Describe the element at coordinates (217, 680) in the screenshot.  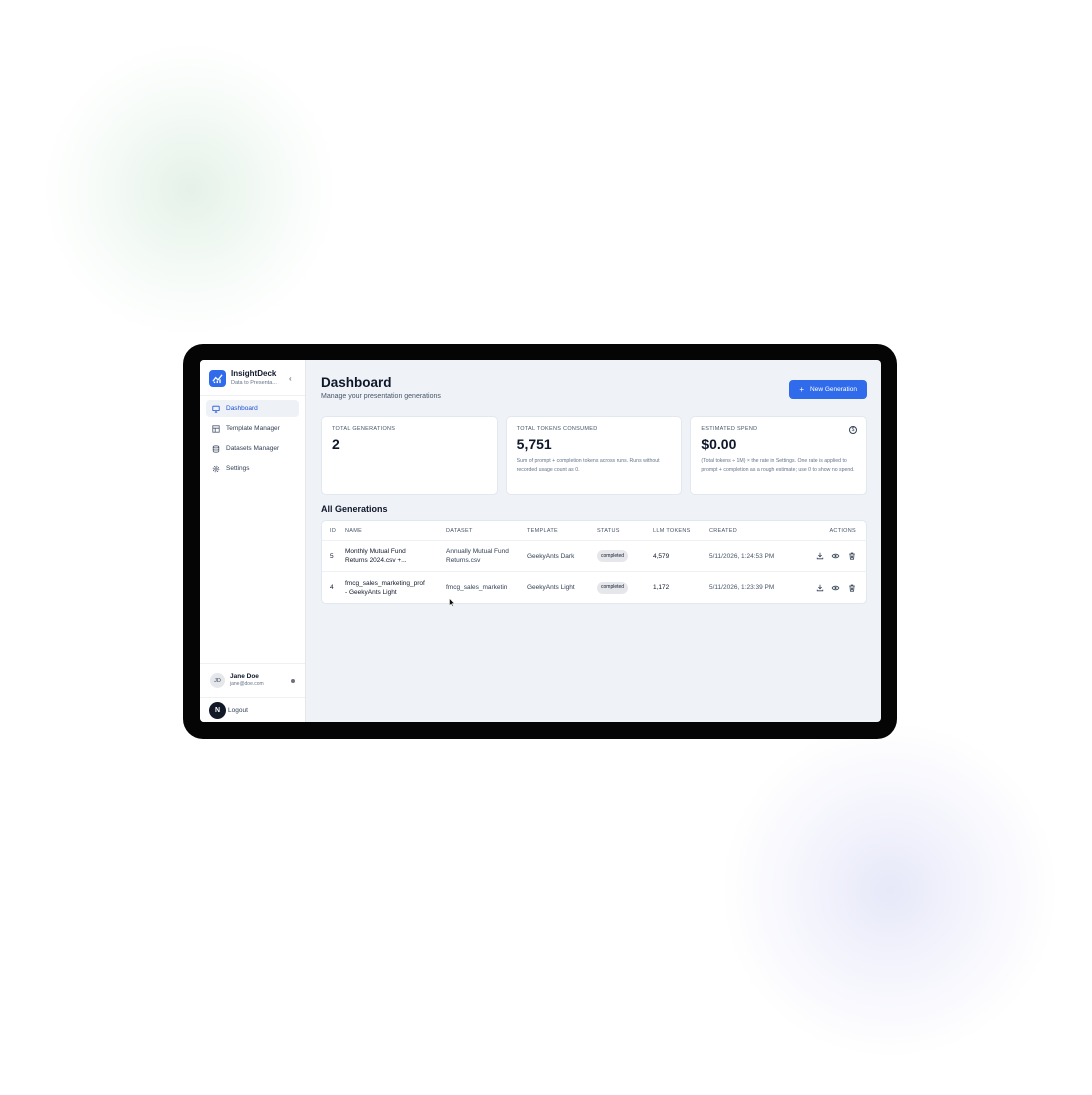
I see `avatar: JD` at that location.